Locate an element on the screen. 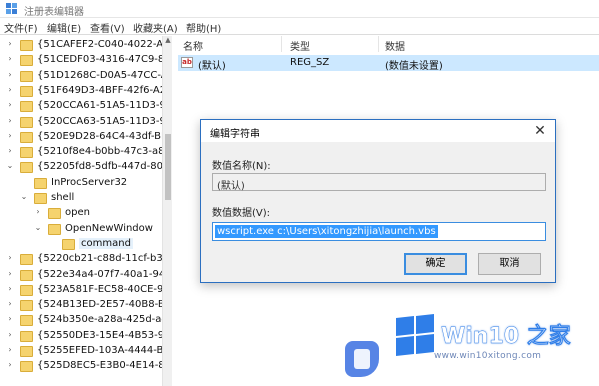  column-data-header: 数据 is located at coordinates (395, 45).